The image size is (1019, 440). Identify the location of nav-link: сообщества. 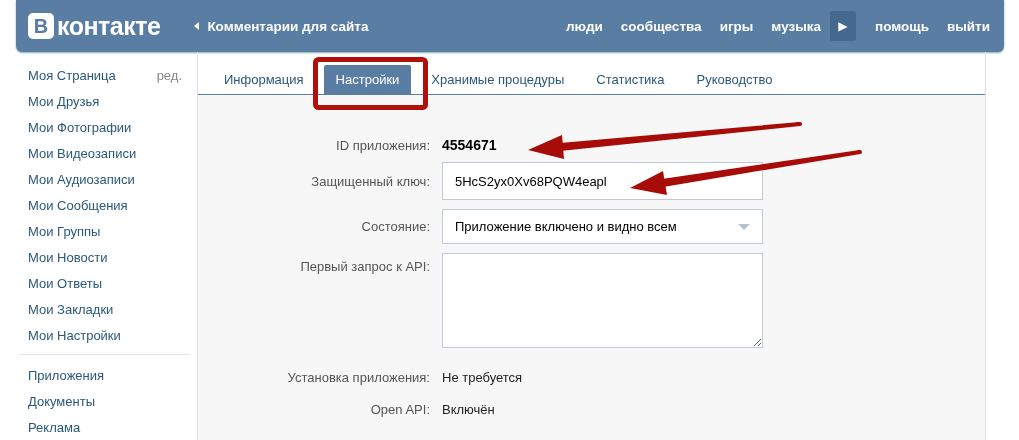
(661, 26).